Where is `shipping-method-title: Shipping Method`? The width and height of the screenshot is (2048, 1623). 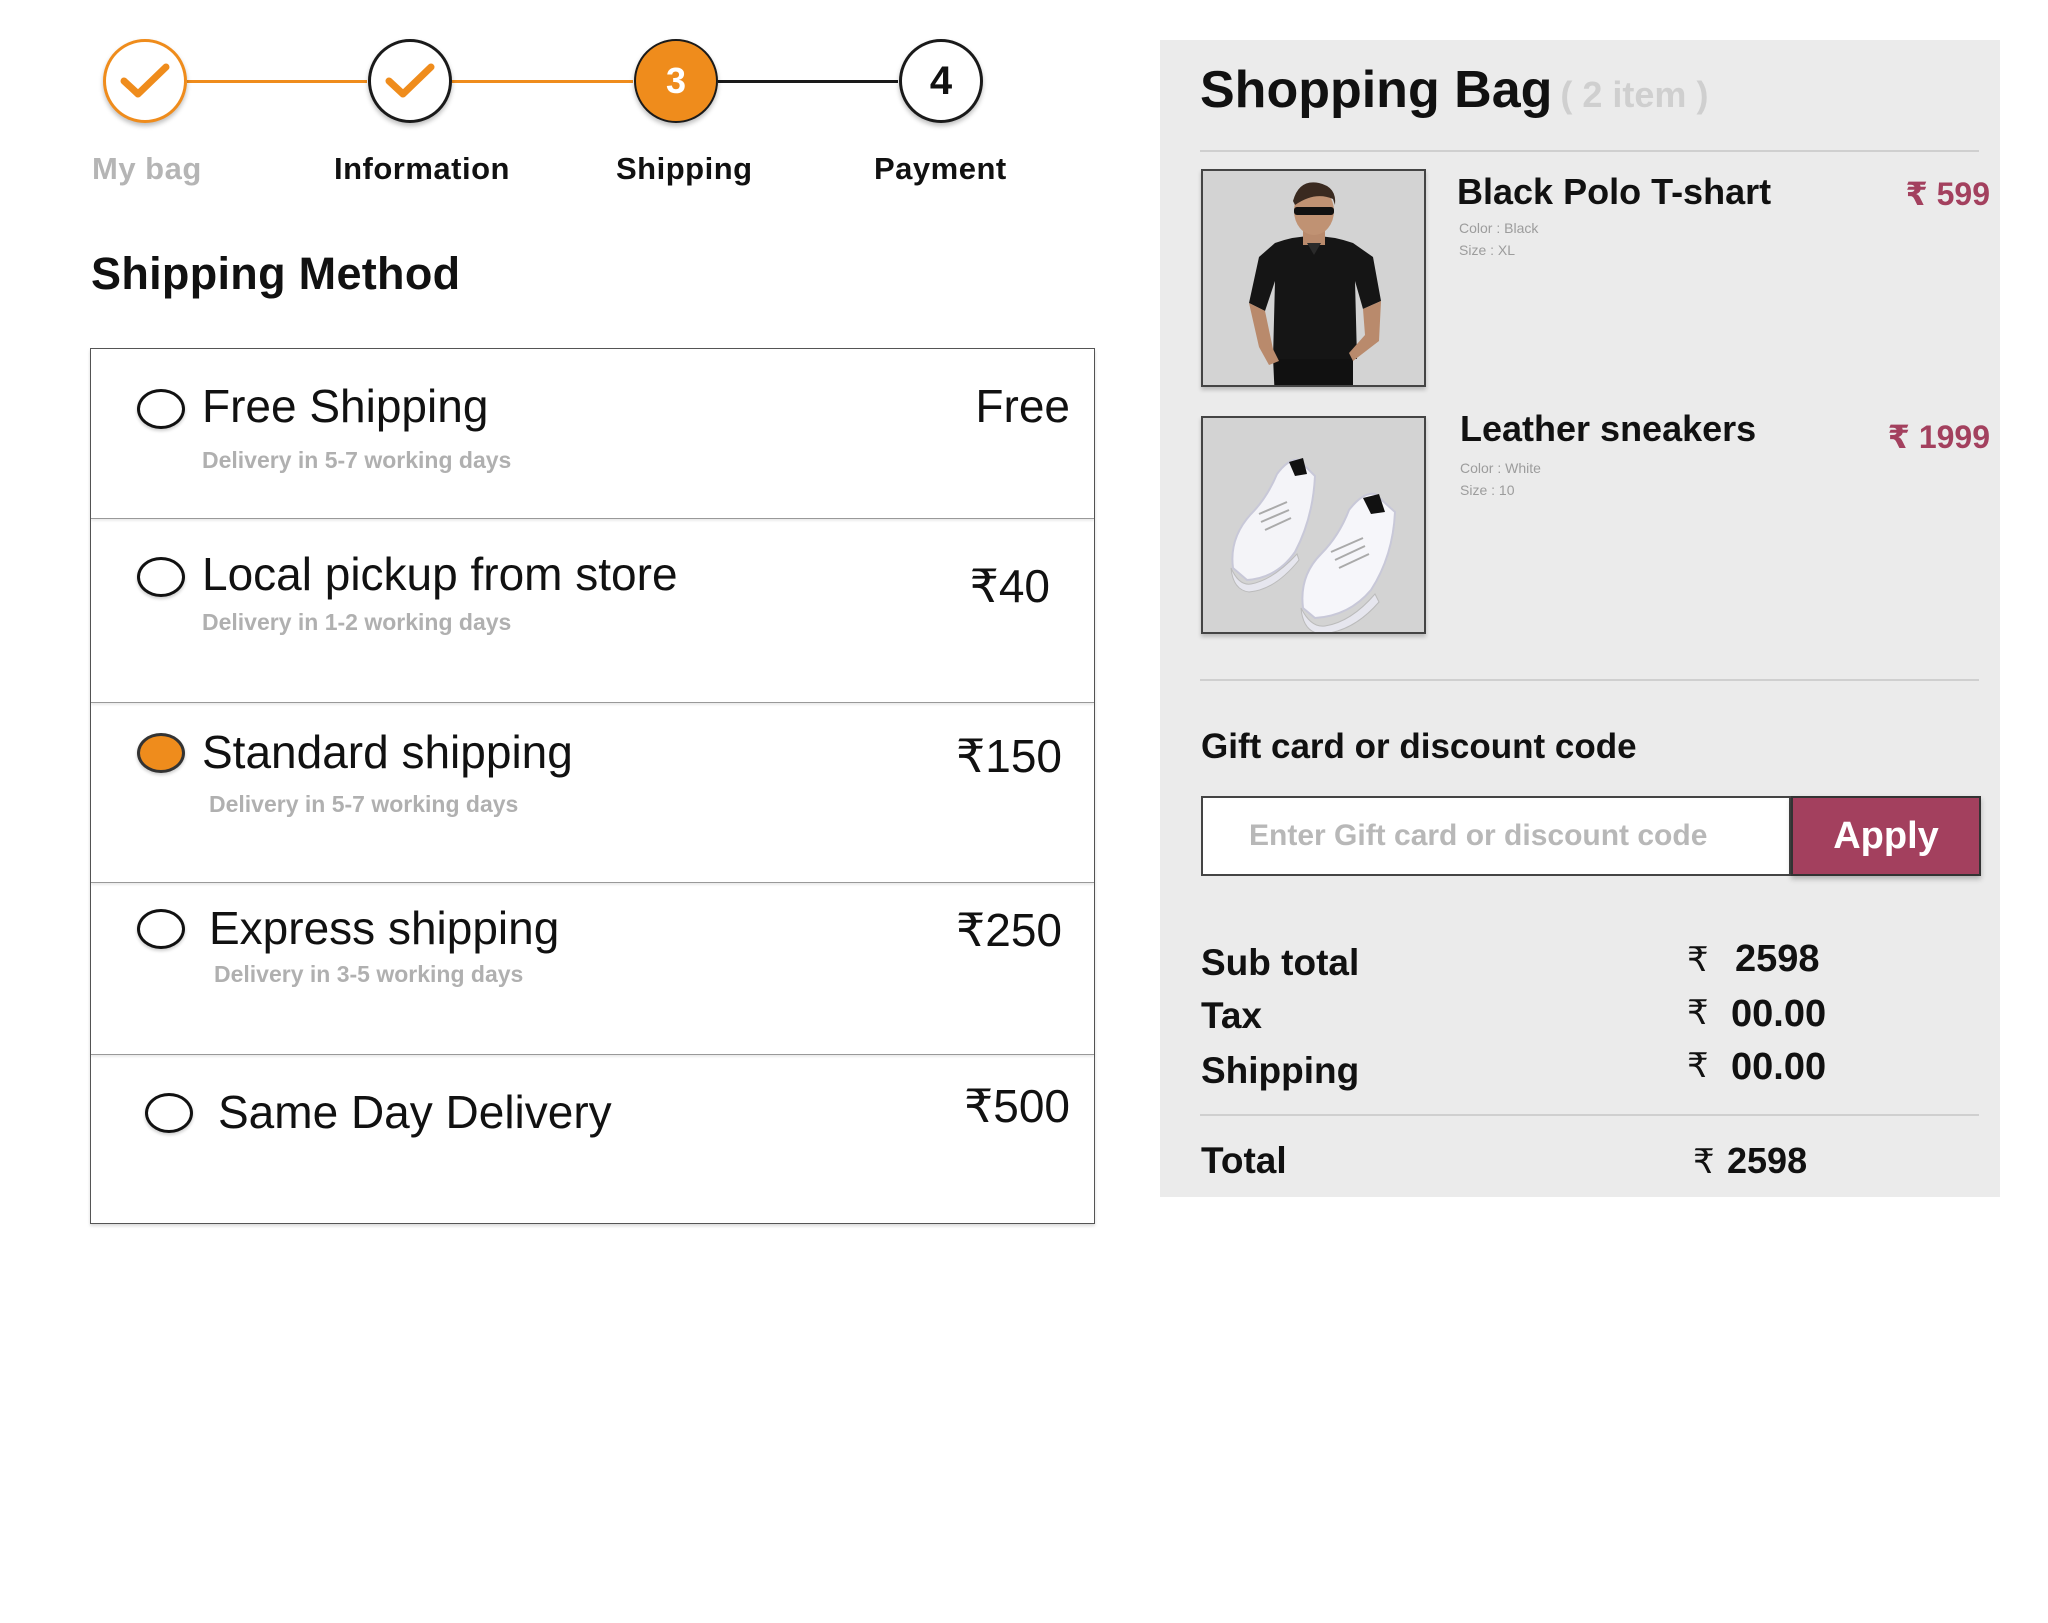
shipping-method-title: Shipping Method is located at coordinates (276, 273).